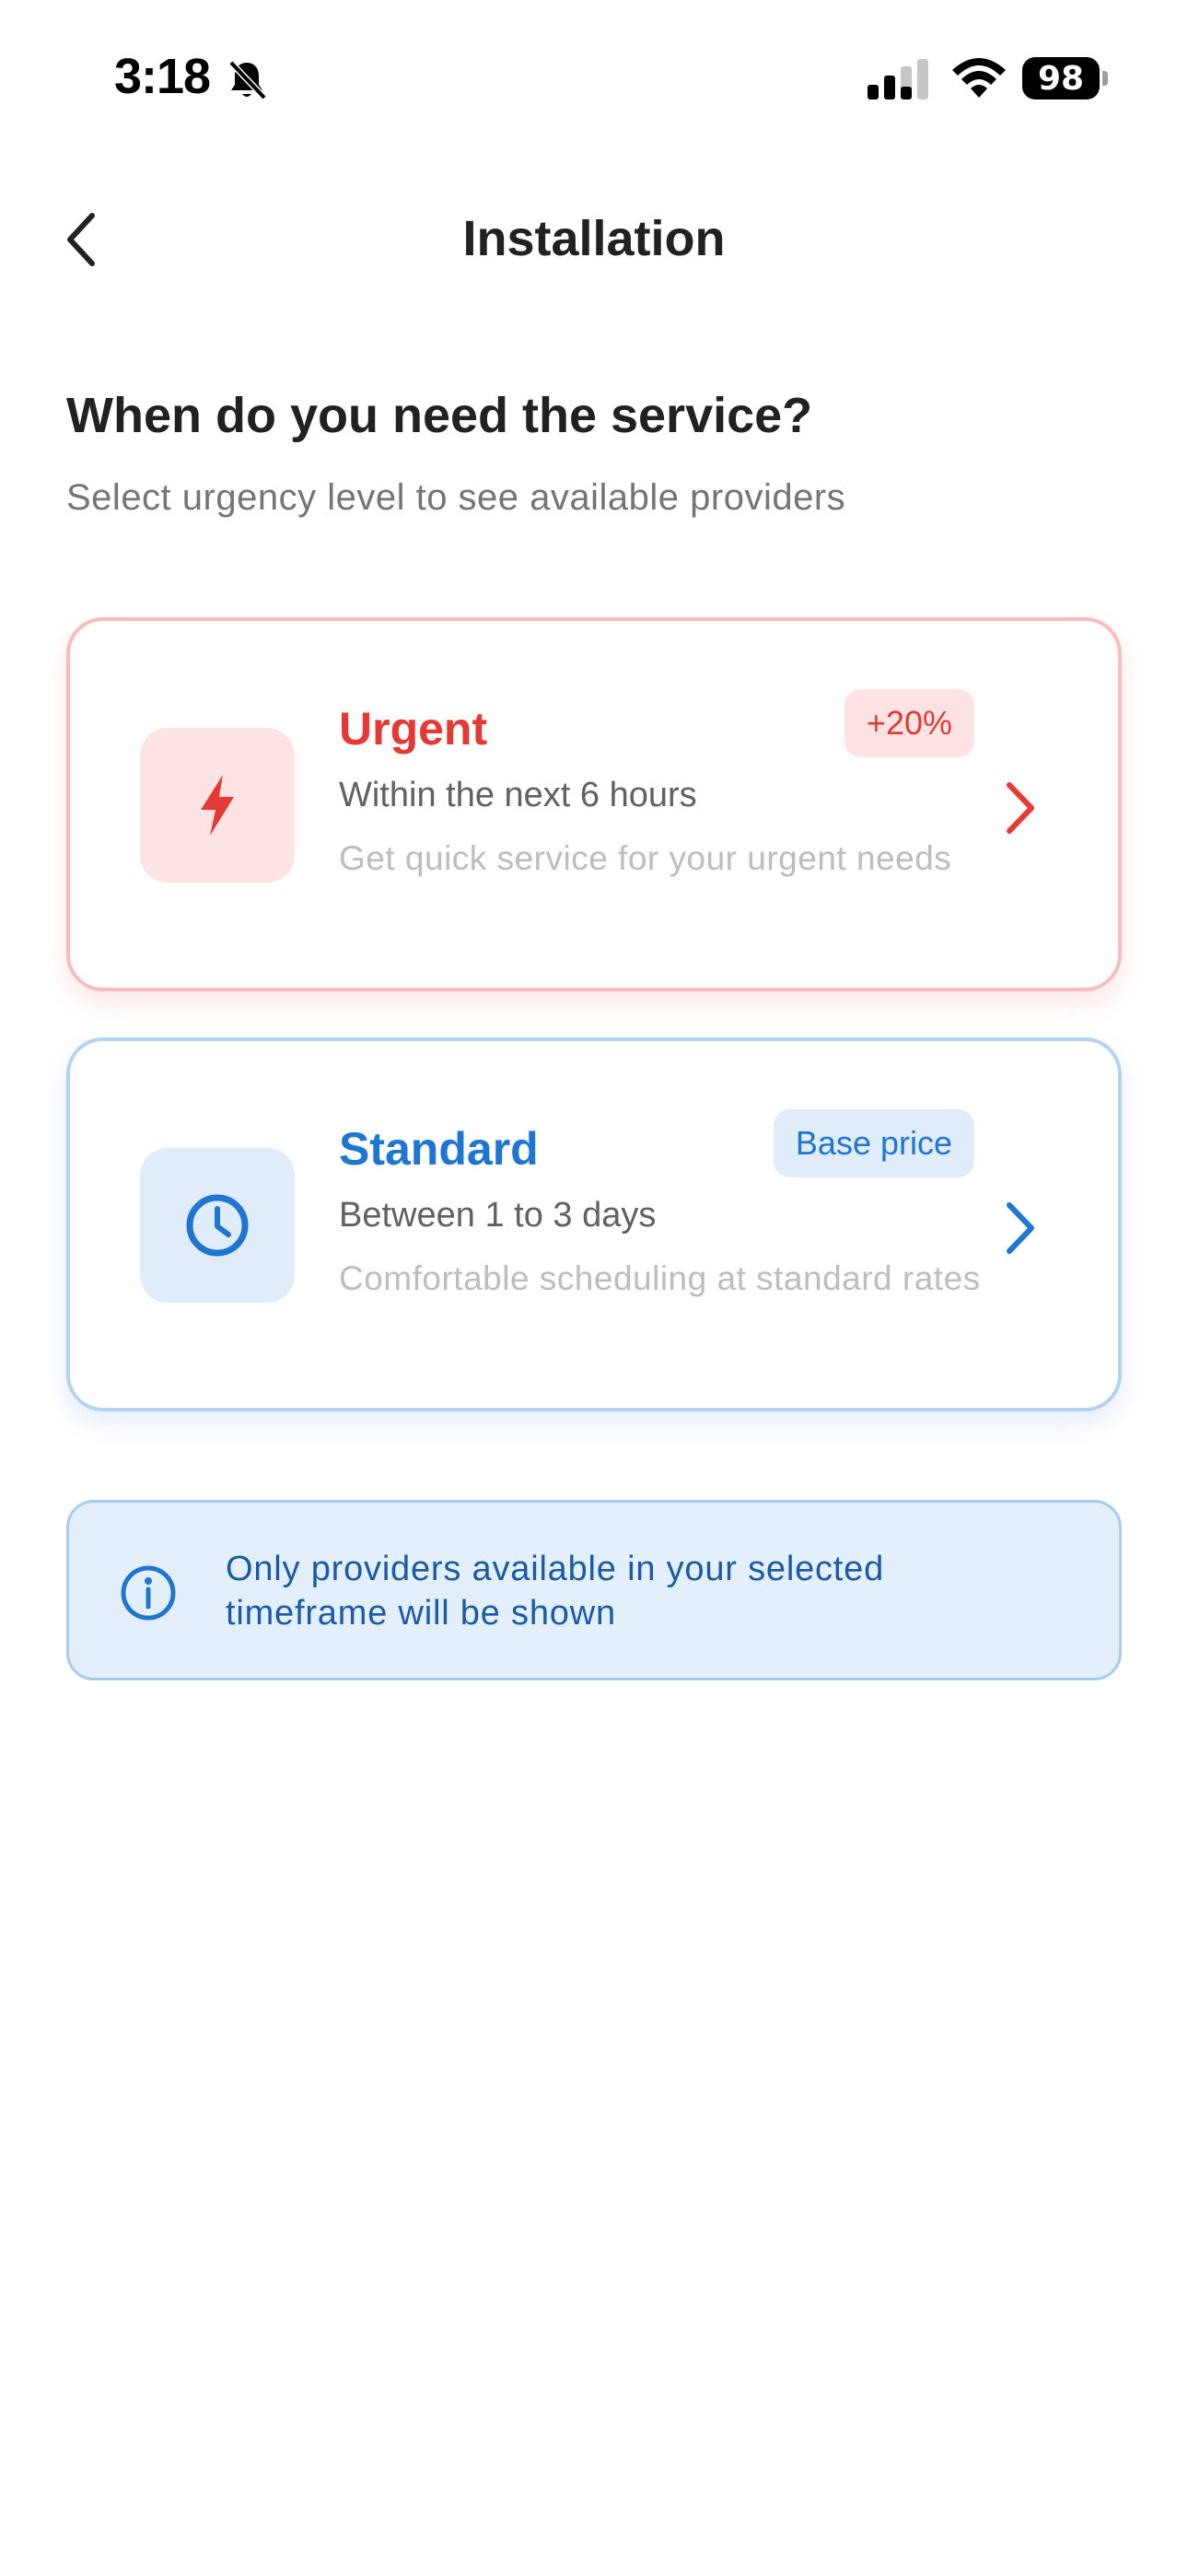 The width and height of the screenshot is (1188, 2576). What do you see at coordinates (660, 1278) in the screenshot?
I see `standard-description: Comfortable scheduling at standard rates` at bounding box center [660, 1278].